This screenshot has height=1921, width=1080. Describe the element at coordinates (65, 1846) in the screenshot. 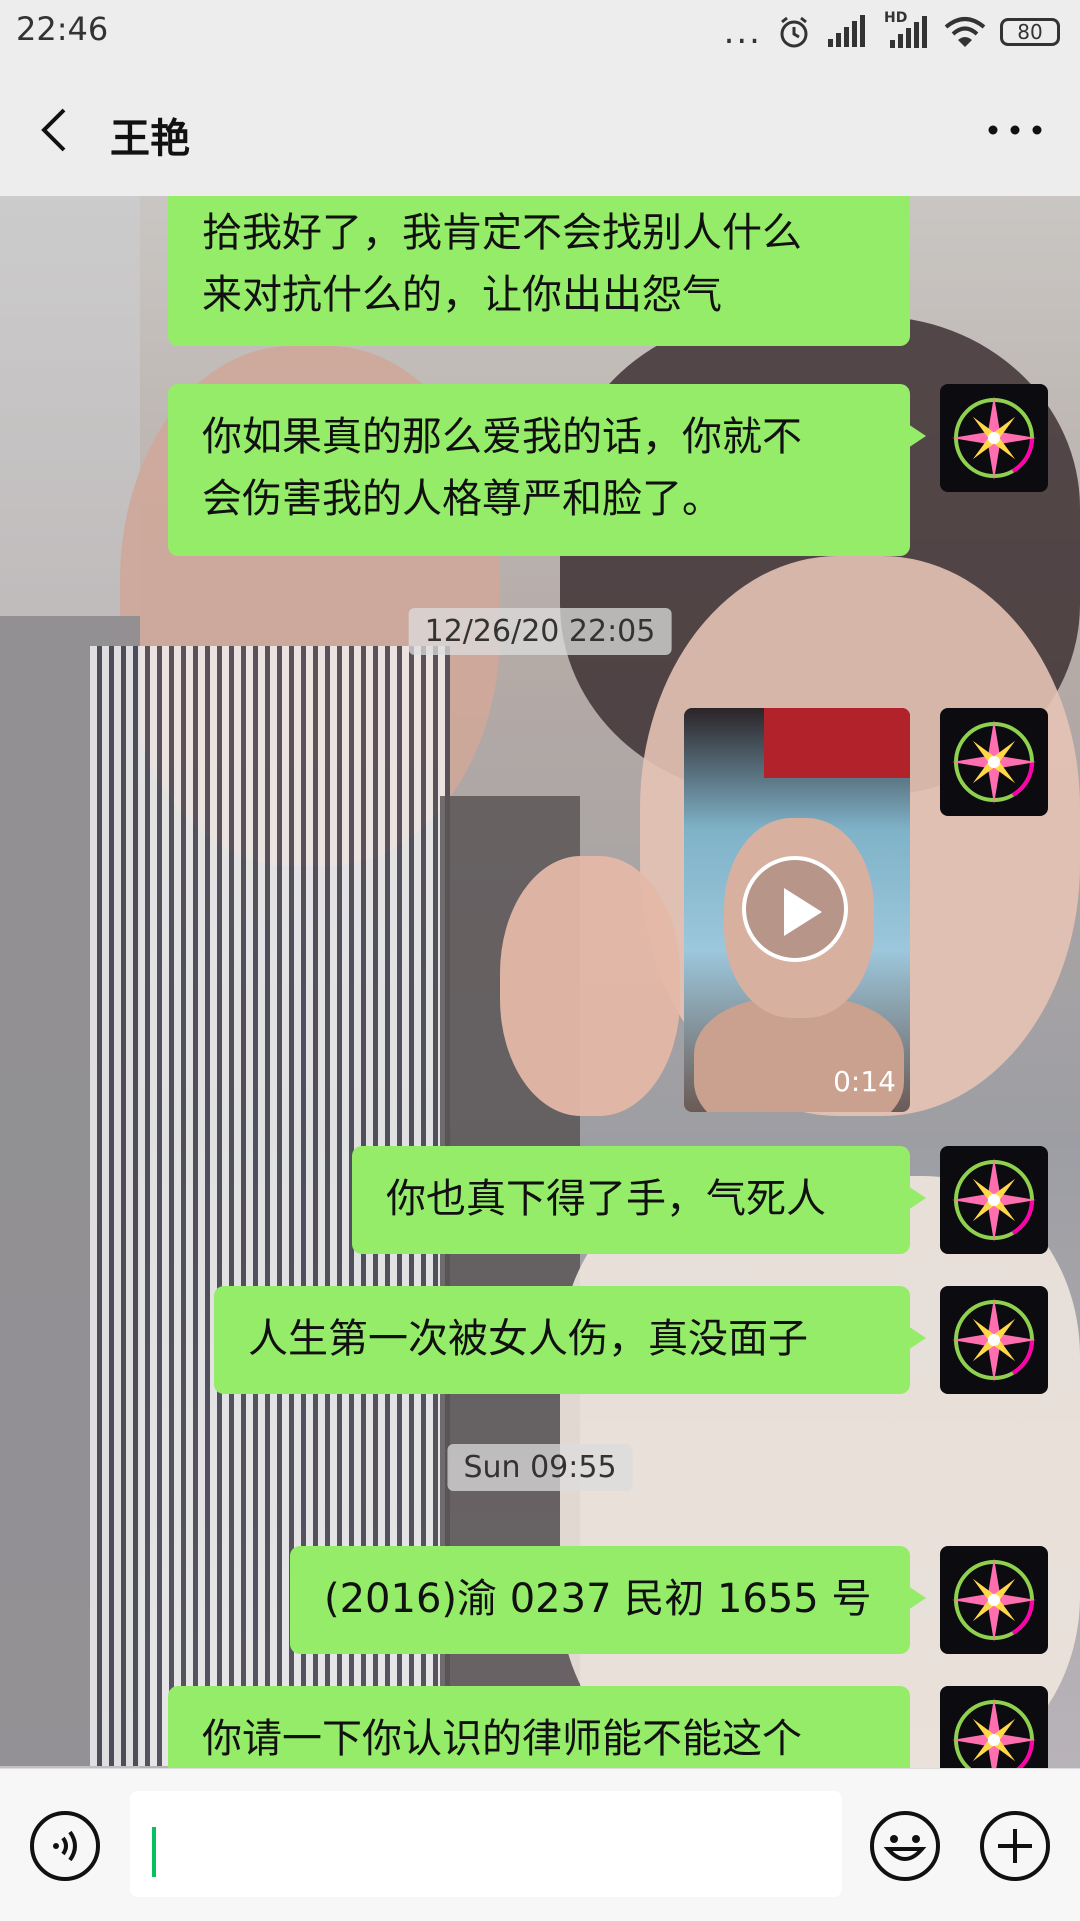

I see `voice-input-icon` at that location.